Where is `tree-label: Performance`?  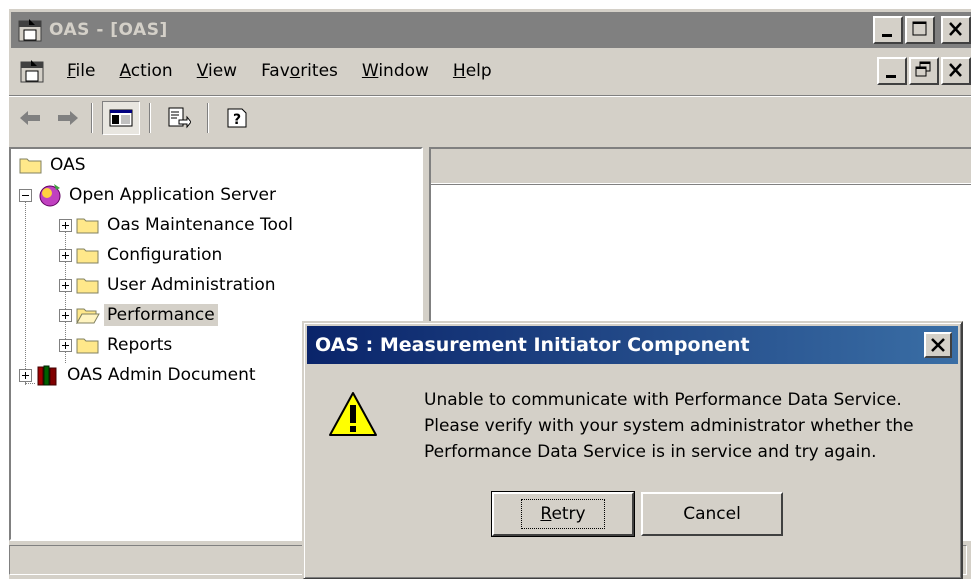 tree-label: Performance is located at coordinates (161, 315).